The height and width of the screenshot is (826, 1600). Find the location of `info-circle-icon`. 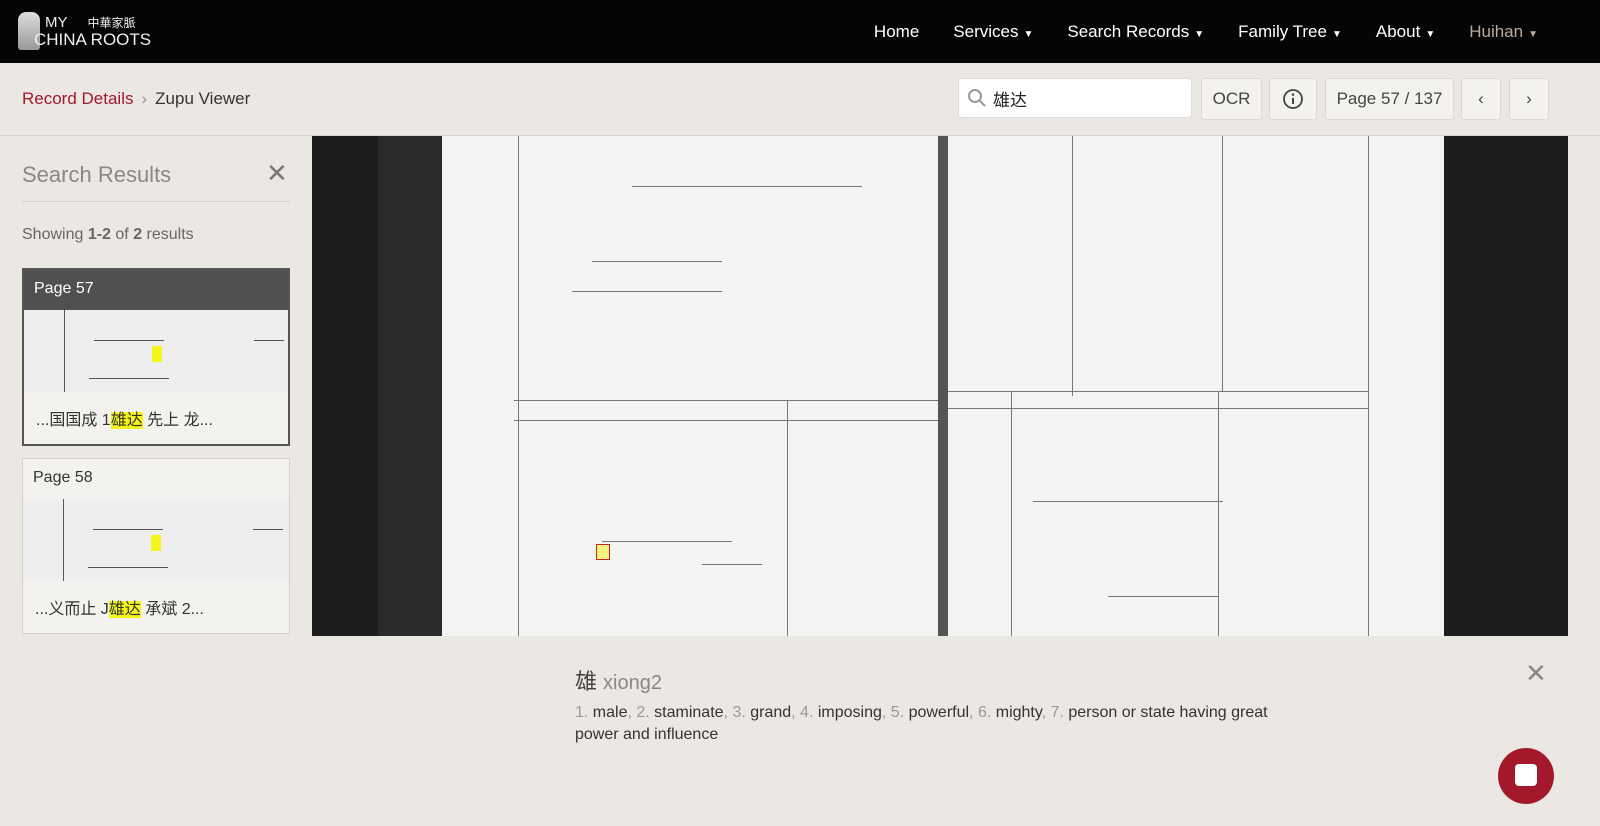

info-circle-icon is located at coordinates (1293, 99).